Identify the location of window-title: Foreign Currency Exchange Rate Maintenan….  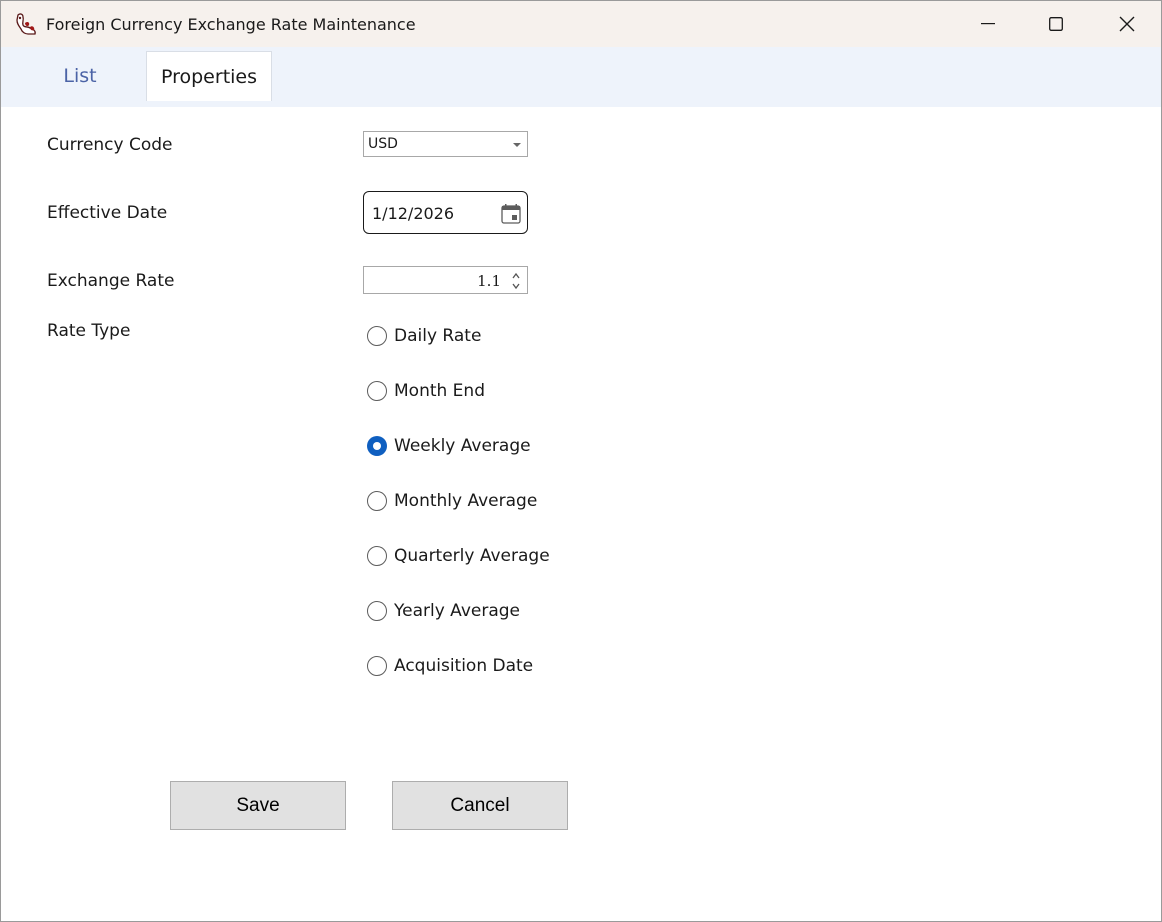
(231, 24).